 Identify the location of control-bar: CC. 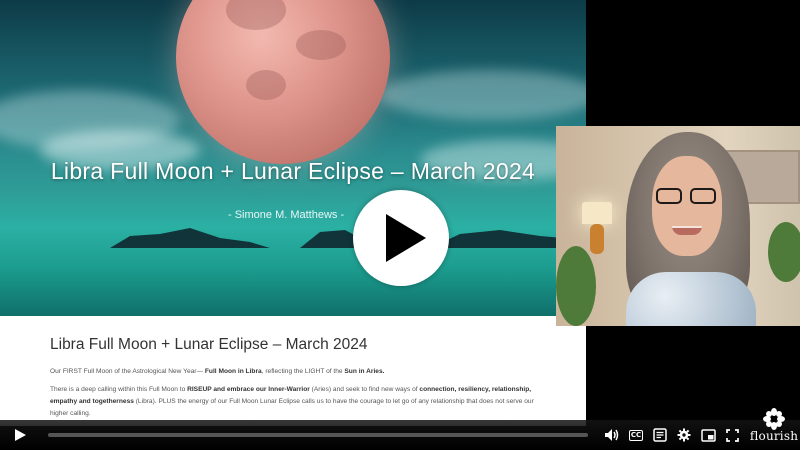
(400, 435).